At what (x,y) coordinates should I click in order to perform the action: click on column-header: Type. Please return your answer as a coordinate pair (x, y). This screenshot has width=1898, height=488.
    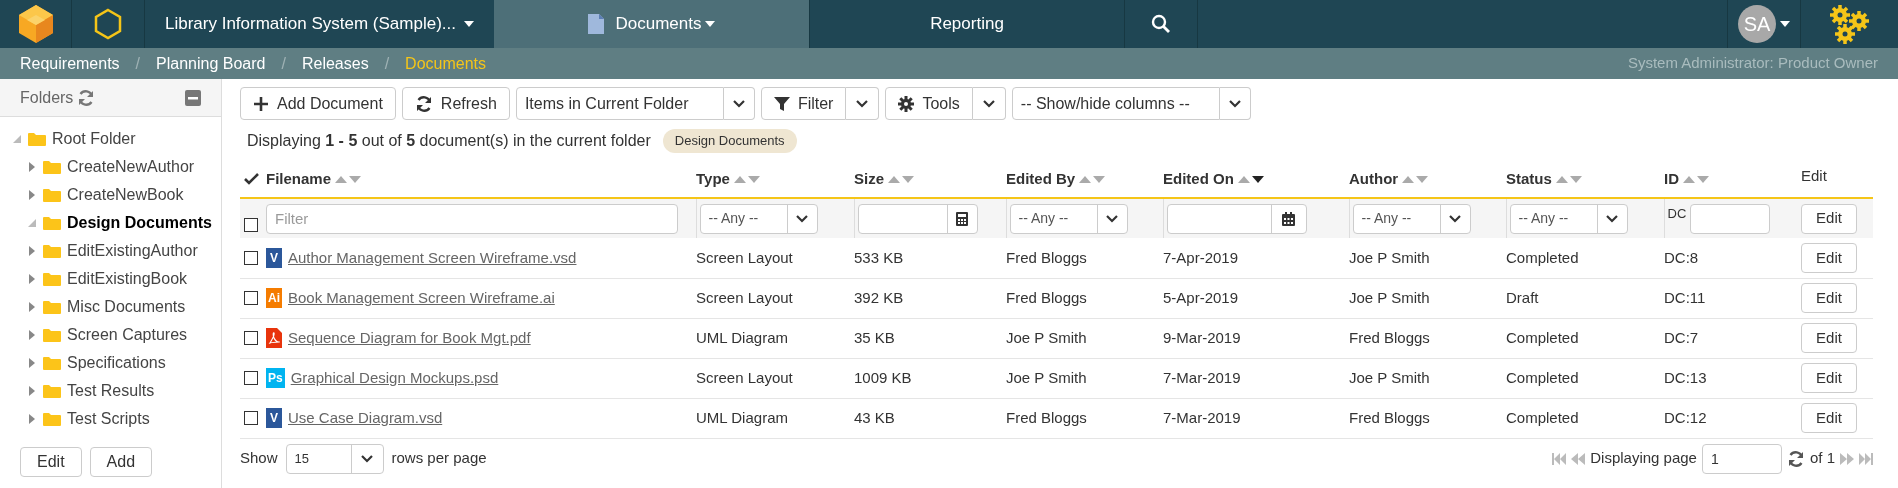
    Looking at the image, I should click on (713, 179).